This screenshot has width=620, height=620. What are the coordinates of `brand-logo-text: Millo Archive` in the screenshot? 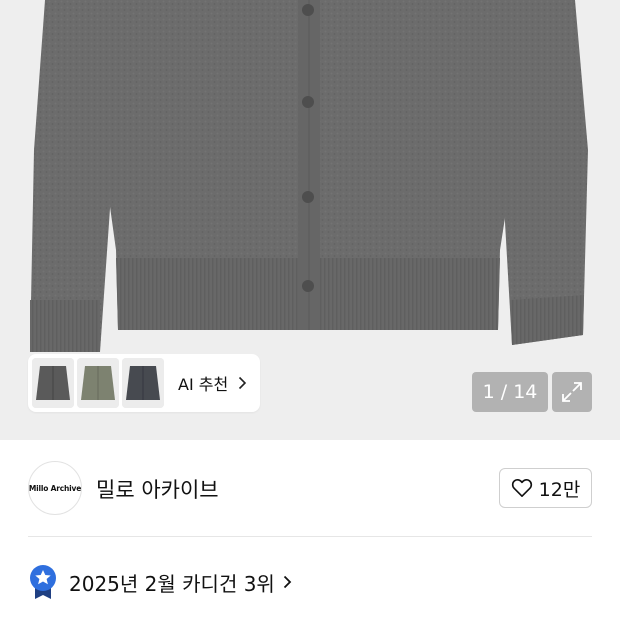 It's located at (55, 488).